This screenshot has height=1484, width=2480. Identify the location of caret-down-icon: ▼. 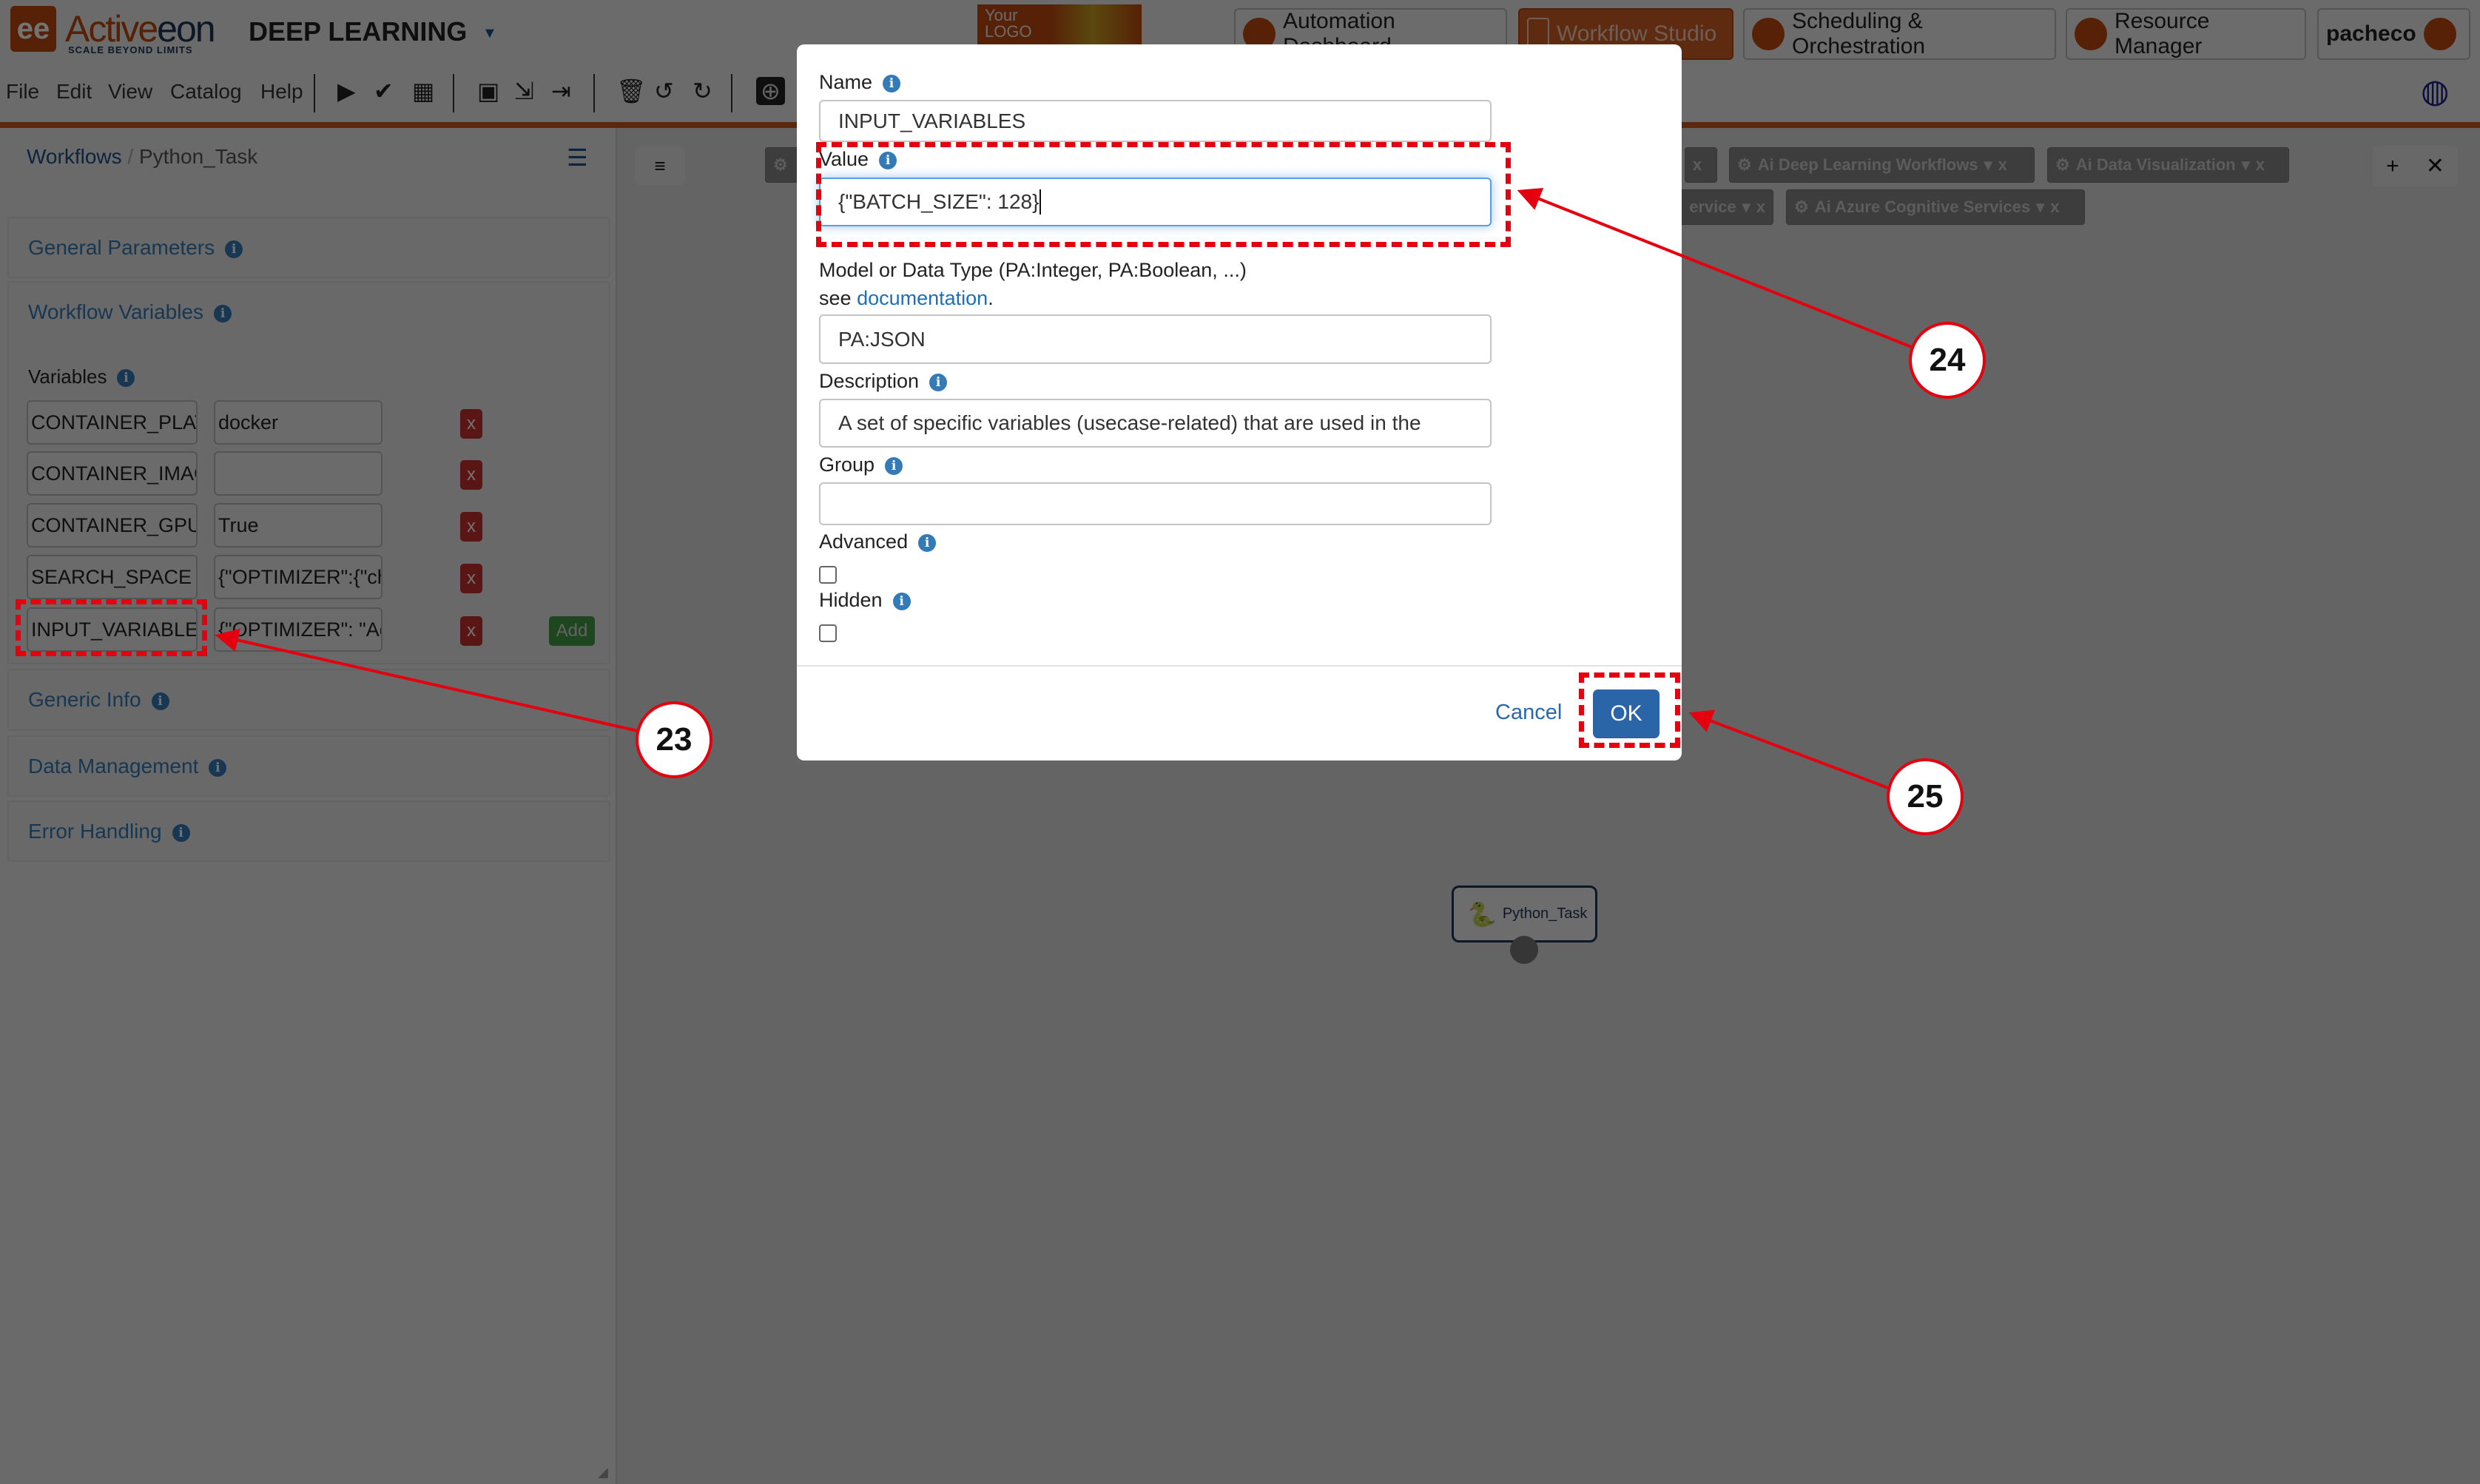
(490, 33).